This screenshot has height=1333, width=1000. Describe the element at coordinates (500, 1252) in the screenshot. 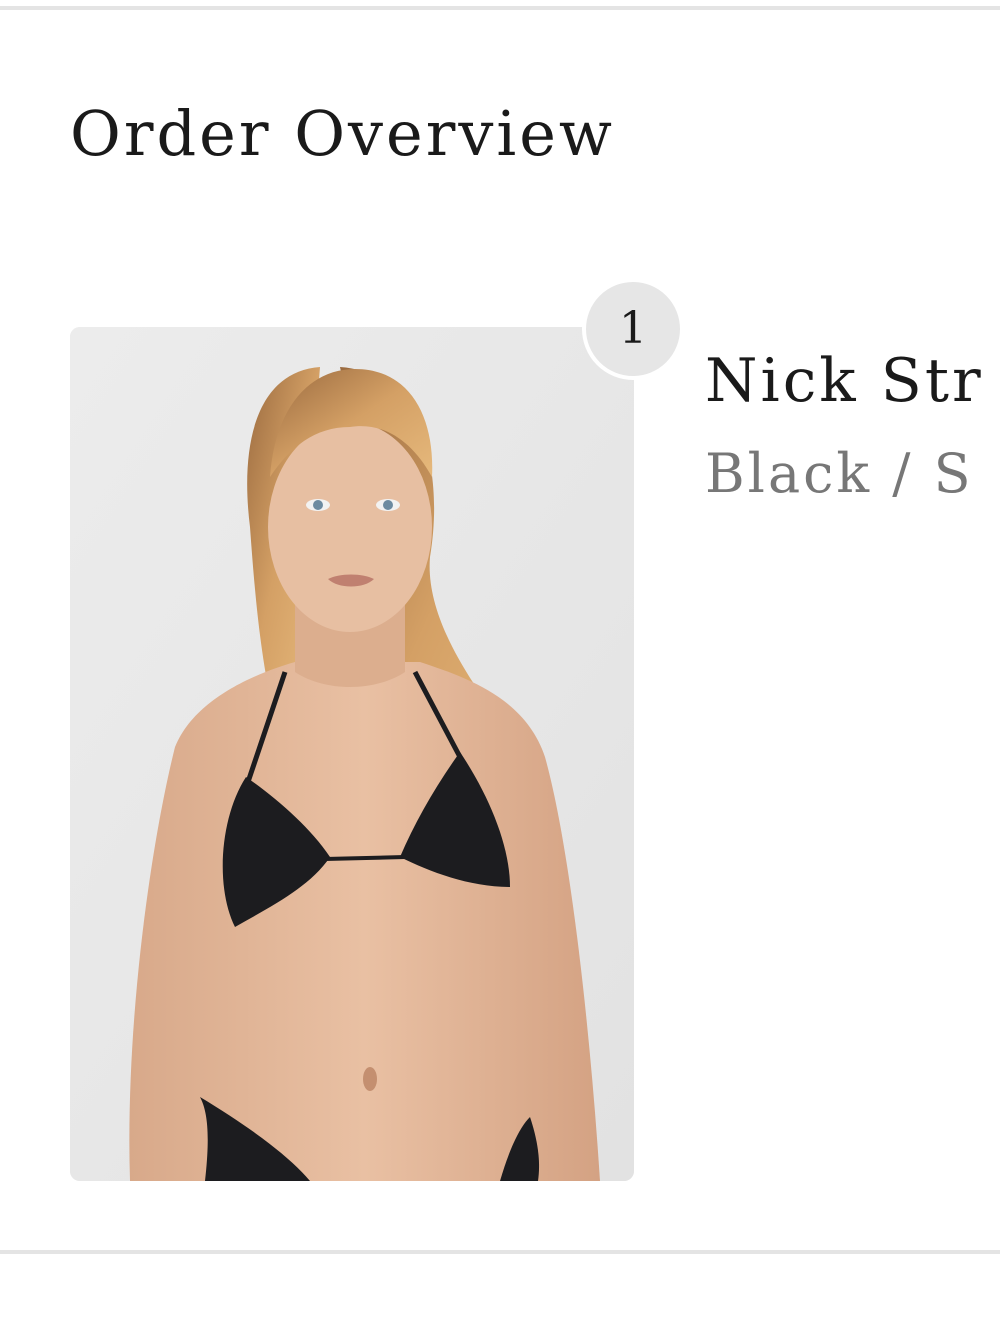

I see `bottom-divider` at that location.